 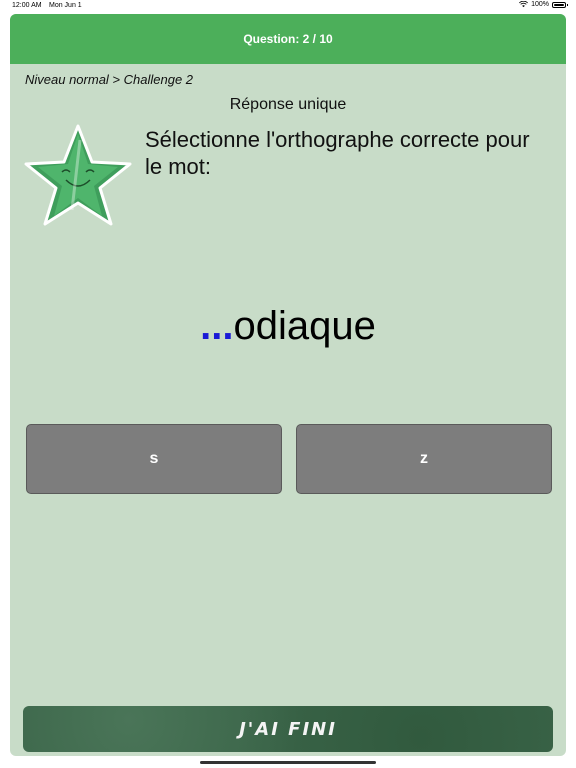 I want to click on question-counter: Question: 2 / 10, so click(x=288, y=39).